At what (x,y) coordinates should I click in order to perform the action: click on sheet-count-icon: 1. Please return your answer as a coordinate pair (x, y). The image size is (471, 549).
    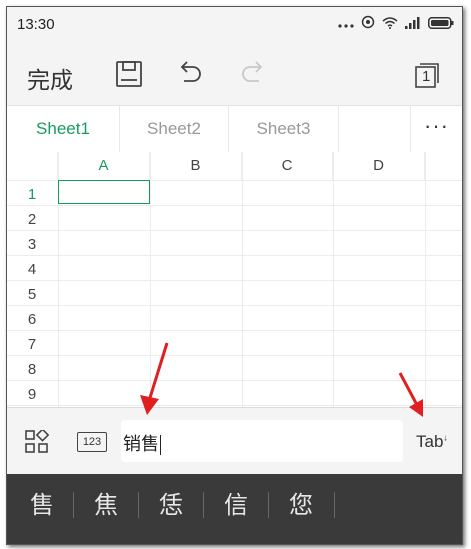
    Looking at the image, I should click on (428, 74).